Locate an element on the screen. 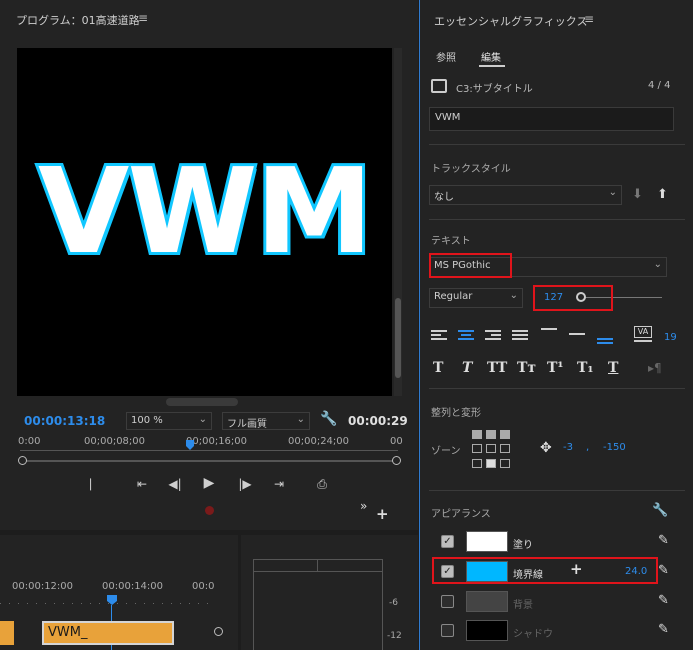 This screenshot has width=693, height=650. play-icon: ▶ is located at coordinates (209, 483).